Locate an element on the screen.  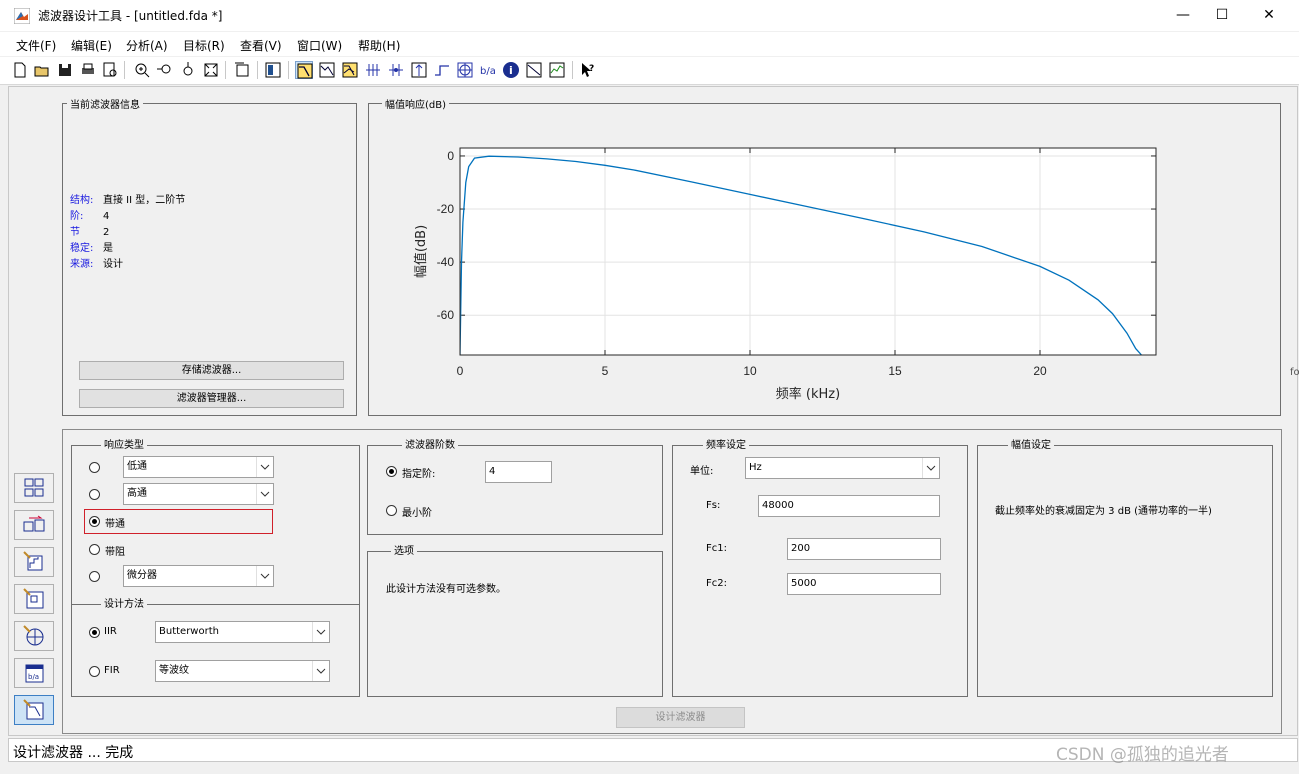
menu-analysis: 分析(A) is located at coordinates (147, 45).